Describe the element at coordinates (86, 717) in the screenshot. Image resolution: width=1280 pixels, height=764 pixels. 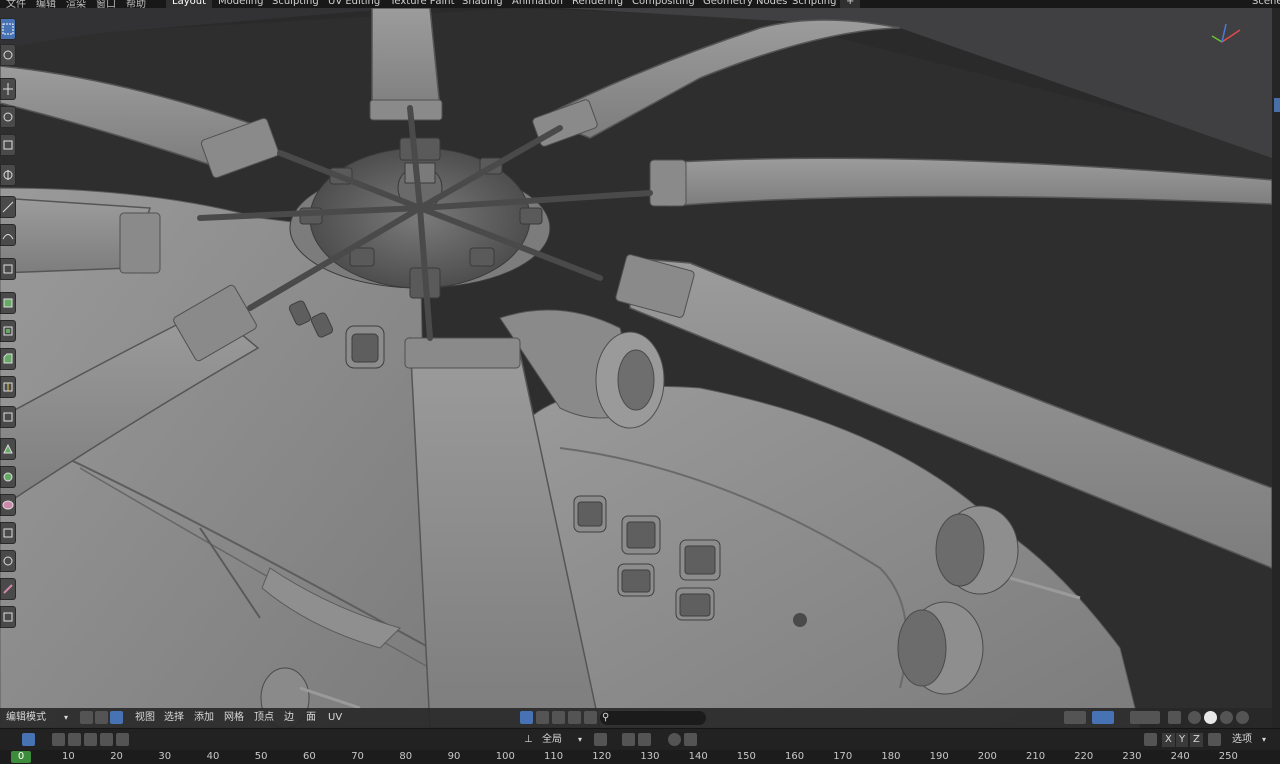
I see `vertex-select-icon` at that location.